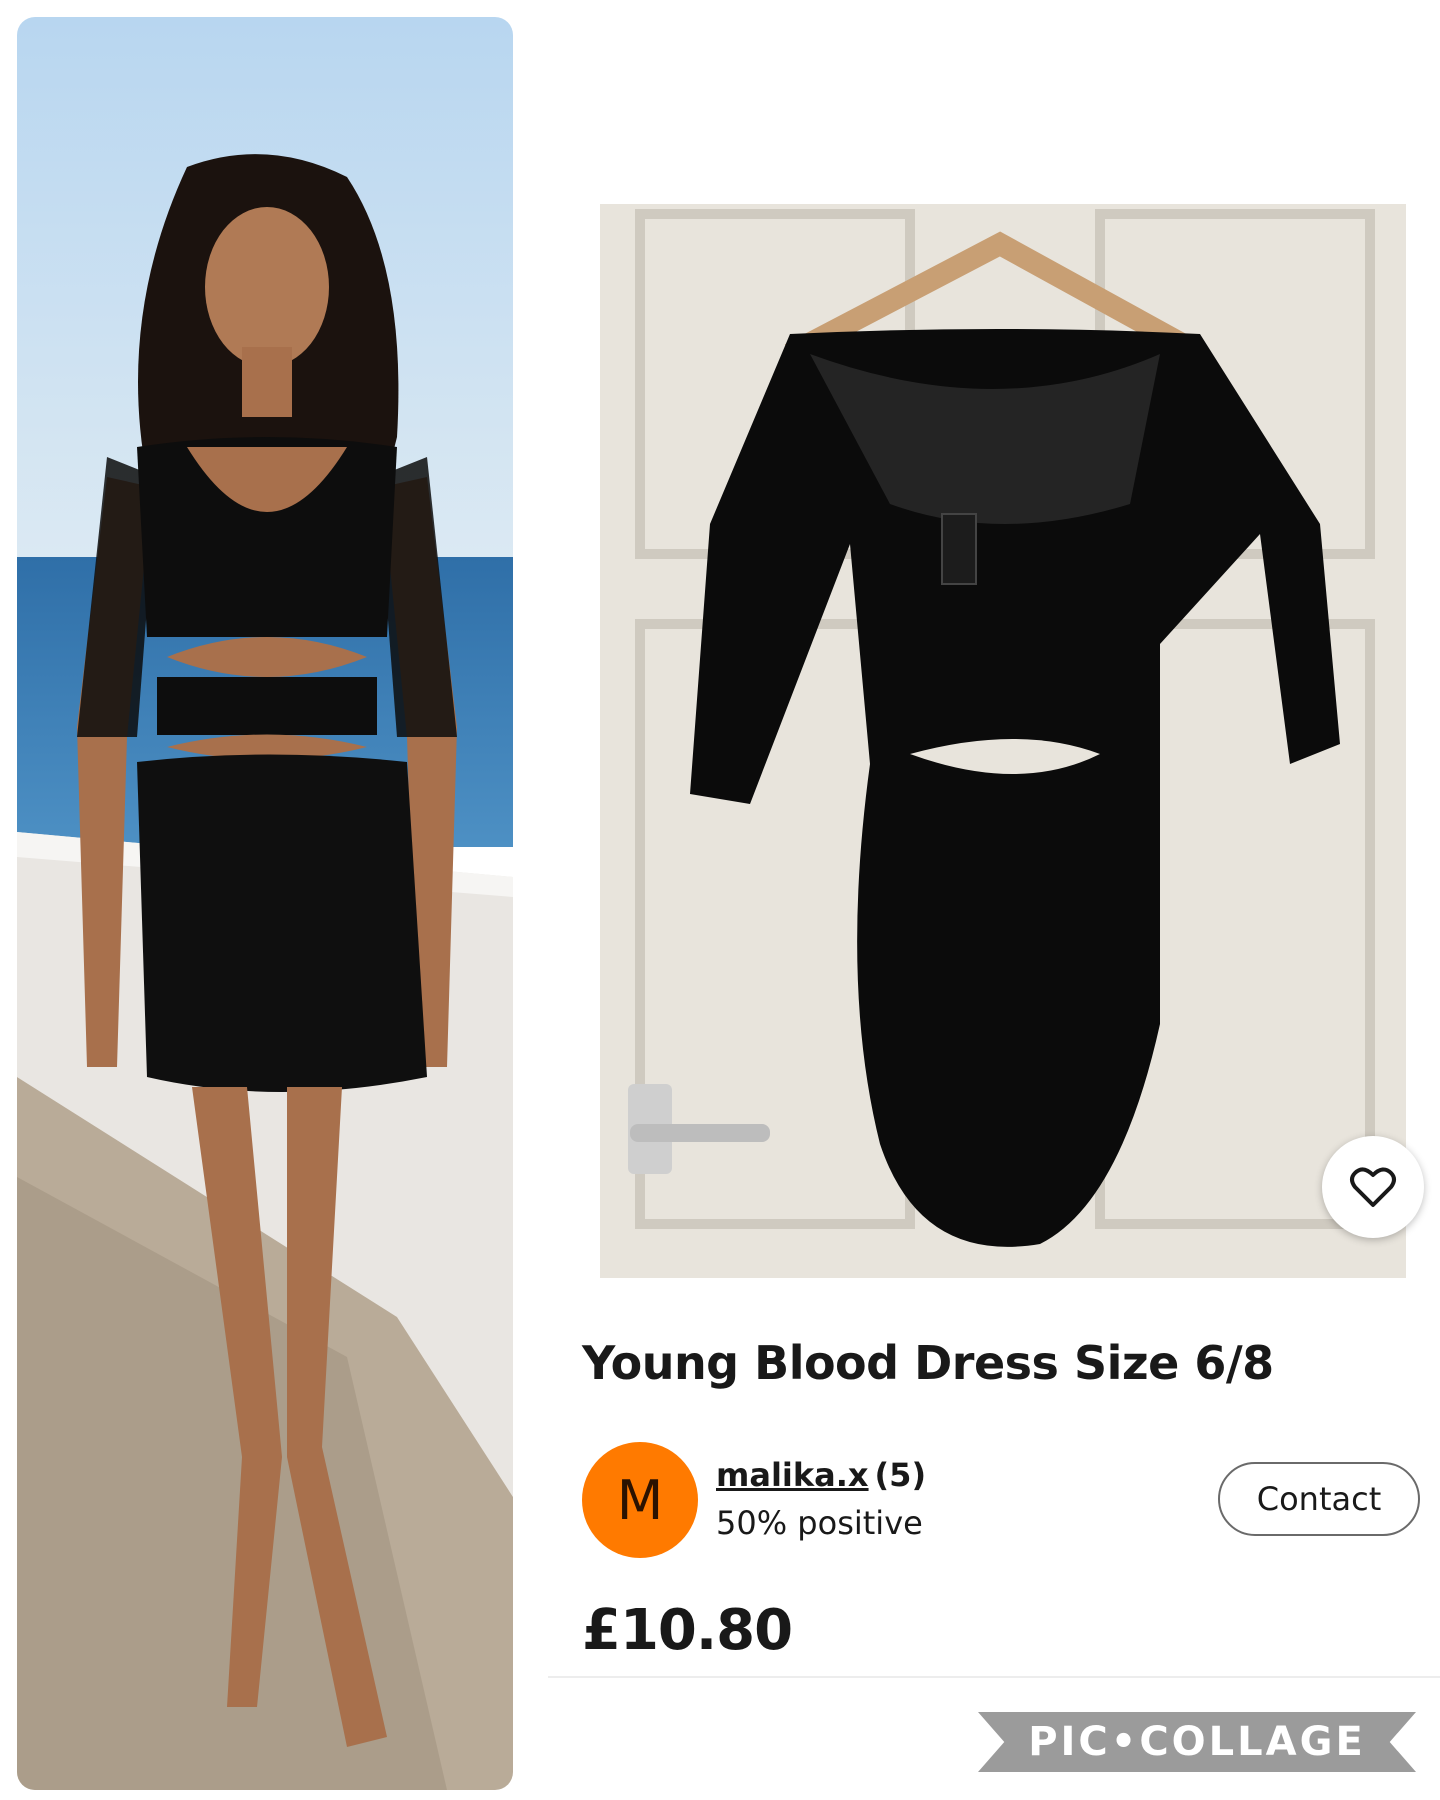  Describe the element at coordinates (900, 1475) in the screenshot. I see `seller-review-count: (5)` at that location.